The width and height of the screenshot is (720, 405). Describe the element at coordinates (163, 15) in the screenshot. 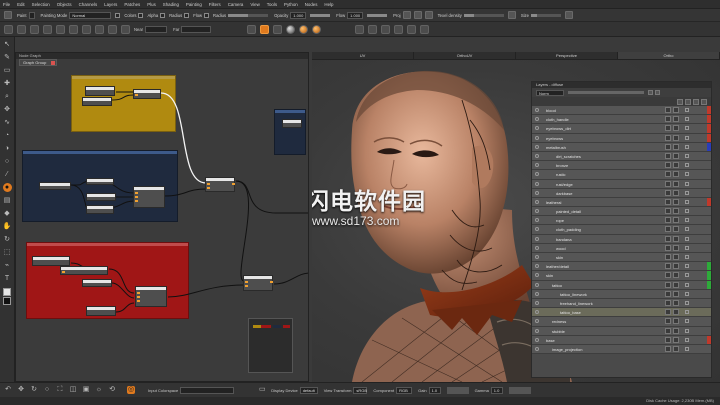

I see `radius-checkbox` at that location.